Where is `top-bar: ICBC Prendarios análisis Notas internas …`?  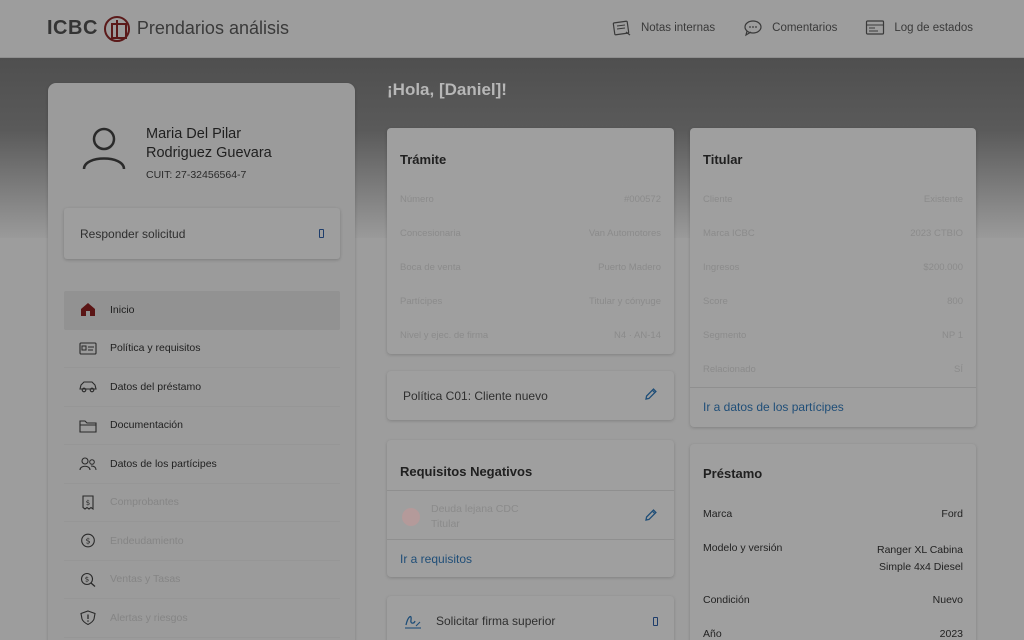
top-bar: ICBC Prendarios análisis Notas internas … is located at coordinates (512, 29).